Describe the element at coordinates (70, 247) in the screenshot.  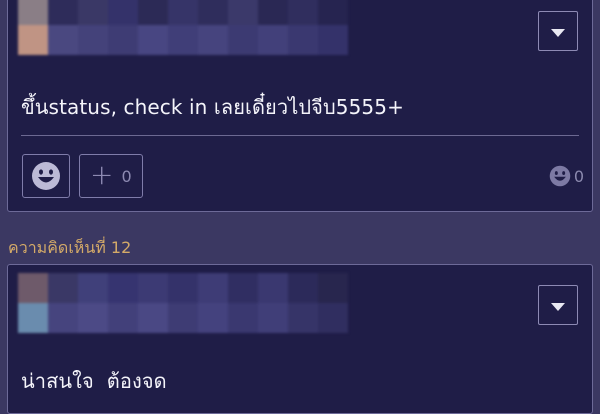
I see `comment-number-label: ความคิดเห็นที่ 12` at that location.